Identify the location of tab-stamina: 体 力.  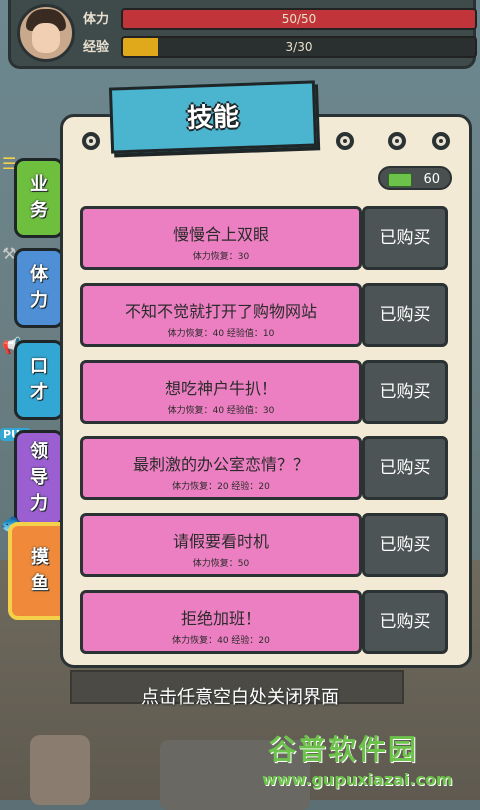
(39, 288).